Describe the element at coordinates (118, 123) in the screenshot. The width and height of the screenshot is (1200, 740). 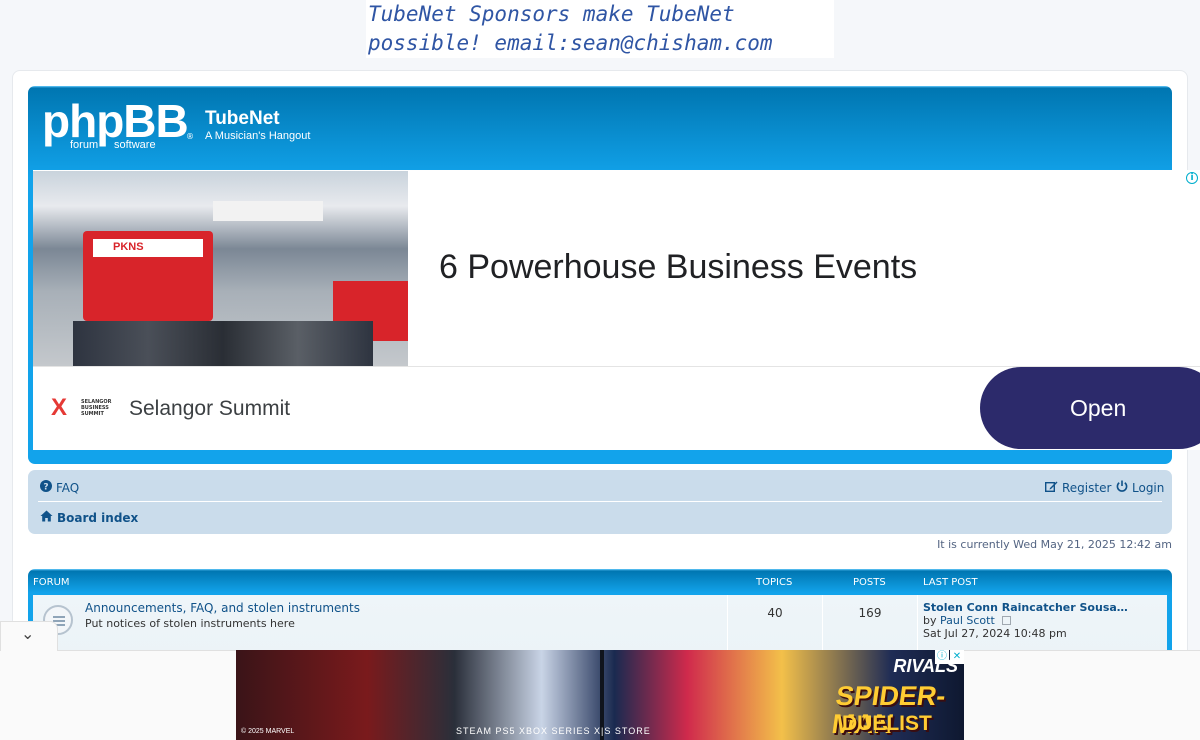
I see `phpbb-logo: phpBB forum software ®` at that location.